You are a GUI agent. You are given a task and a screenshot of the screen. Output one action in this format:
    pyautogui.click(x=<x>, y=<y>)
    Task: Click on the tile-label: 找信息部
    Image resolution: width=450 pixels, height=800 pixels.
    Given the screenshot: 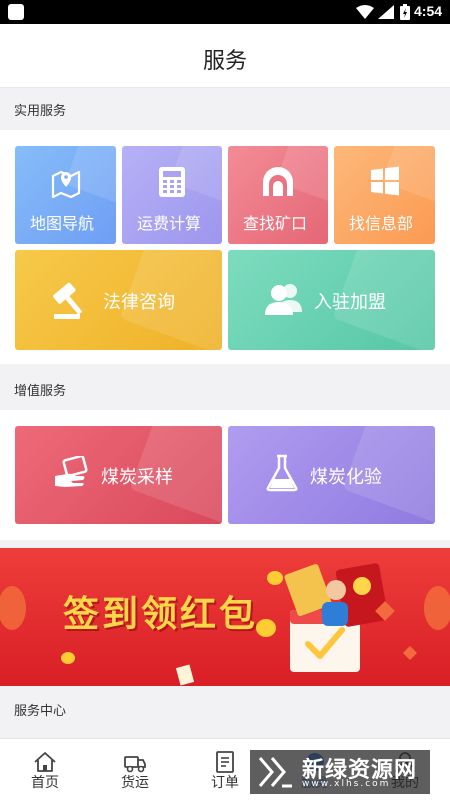 What is the action you would take?
    pyautogui.click(x=381, y=223)
    